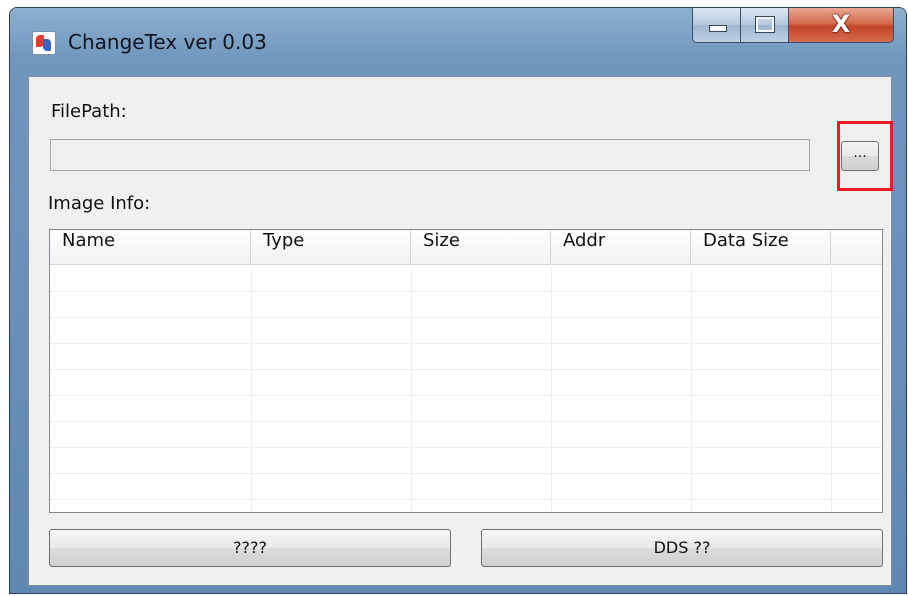 The width and height of the screenshot is (908, 596). I want to click on column-header-name: Name, so click(150, 247).